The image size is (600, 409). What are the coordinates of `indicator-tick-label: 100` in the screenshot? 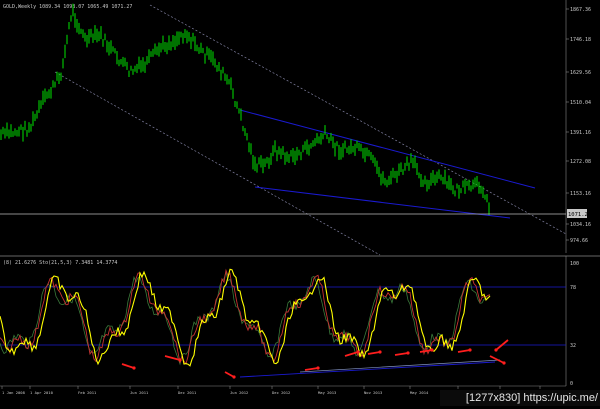 It's located at (574, 264).